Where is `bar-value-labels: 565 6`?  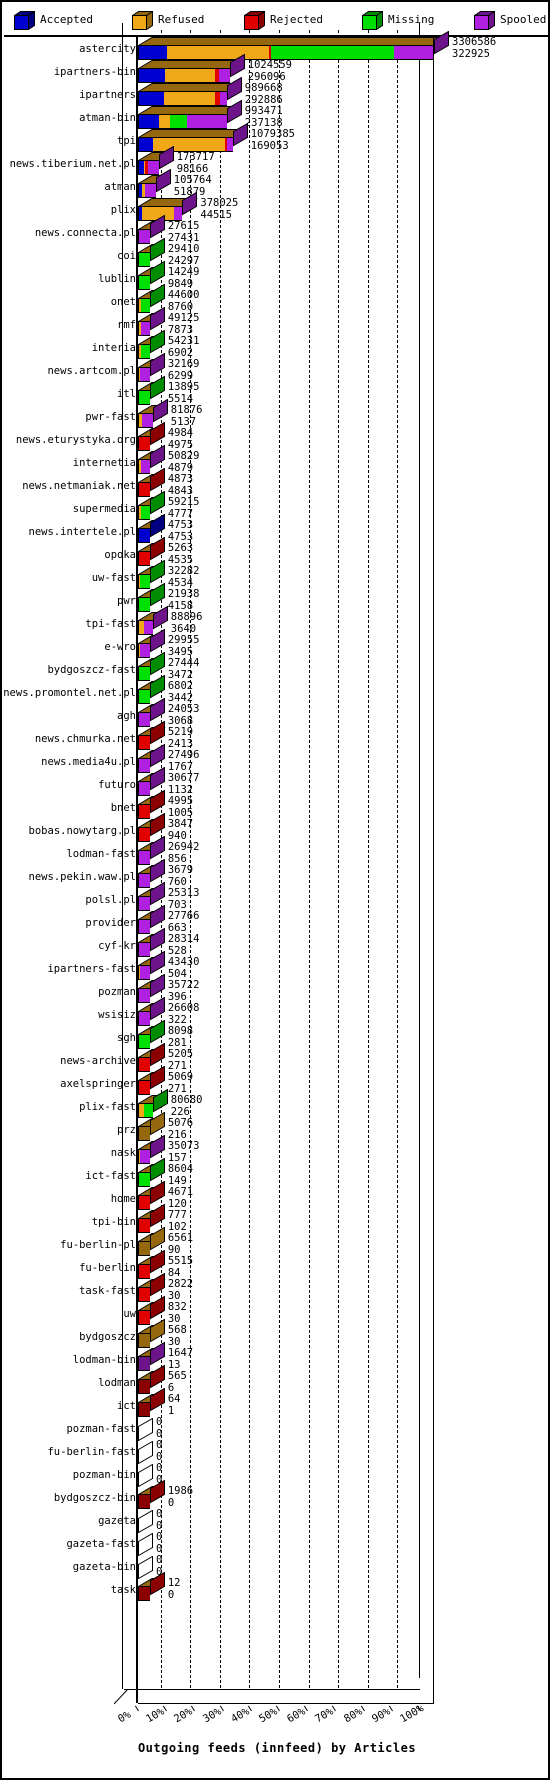 bar-value-labels: 565 6 is located at coordinates (177, 1382).